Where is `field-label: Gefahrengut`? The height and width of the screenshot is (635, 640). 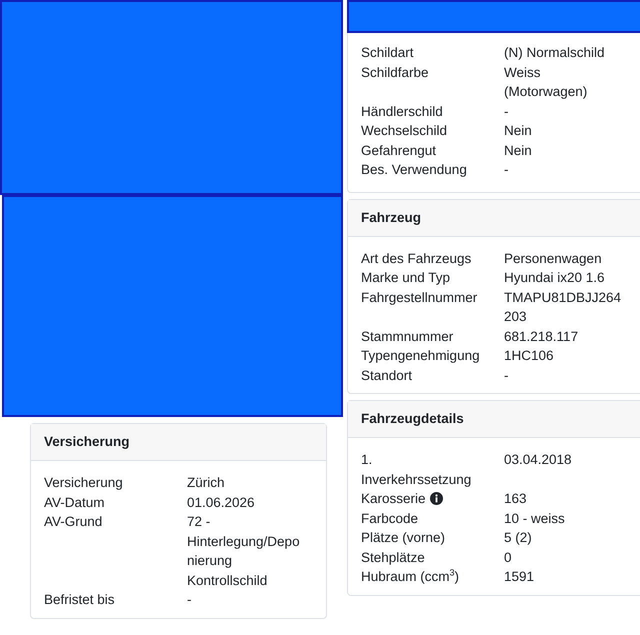
field-label: Gefahrengut is located at coordinates (398, 150).